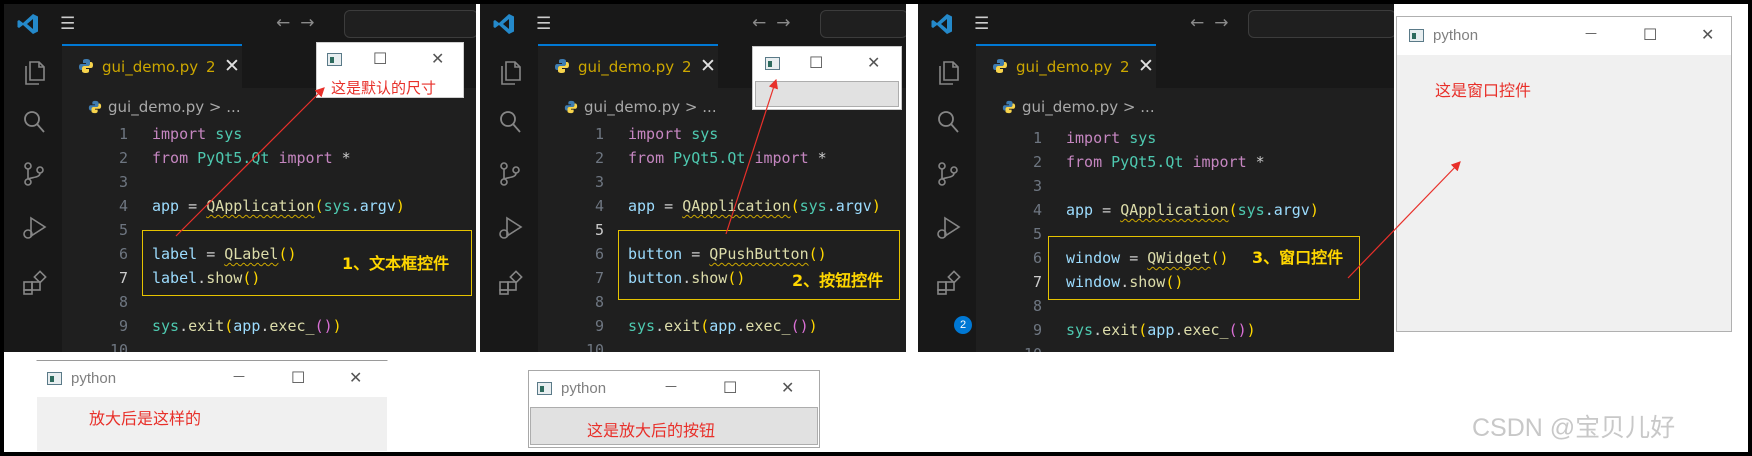 The image size is (1752, 456). Describe the element at coordinates (751, 156) in the screenshot. I see `arrow-button` at that location.